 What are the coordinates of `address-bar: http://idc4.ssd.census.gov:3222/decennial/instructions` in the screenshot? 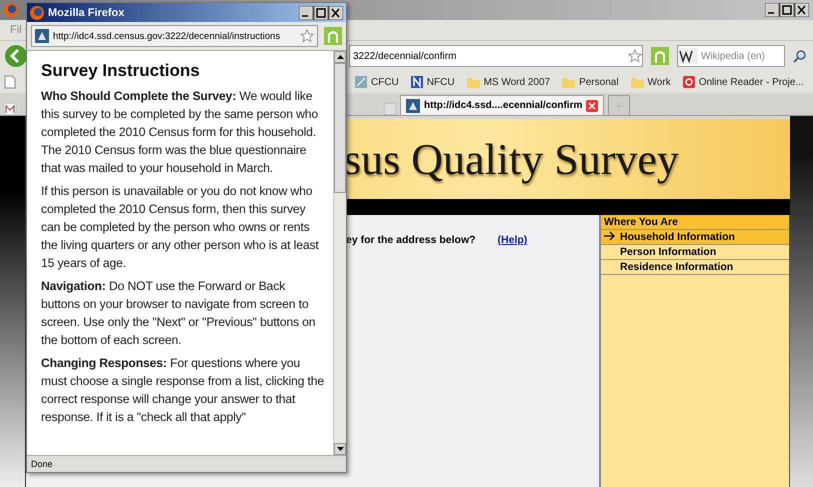 It's located at (174, 36).